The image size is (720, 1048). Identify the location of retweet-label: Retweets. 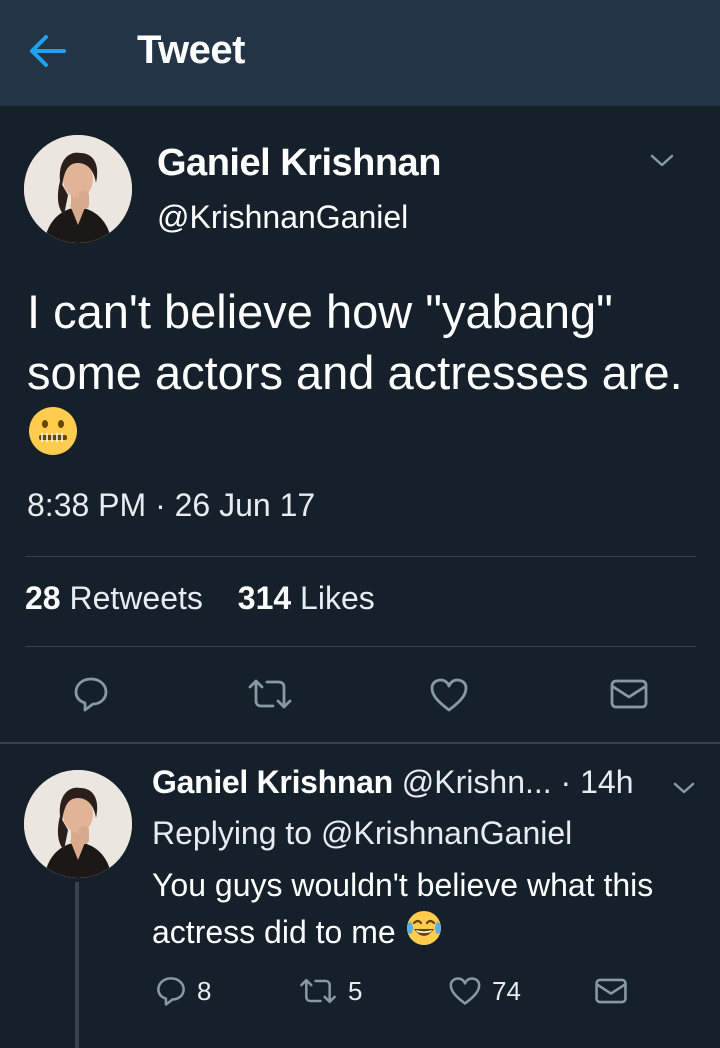
(135, 598).